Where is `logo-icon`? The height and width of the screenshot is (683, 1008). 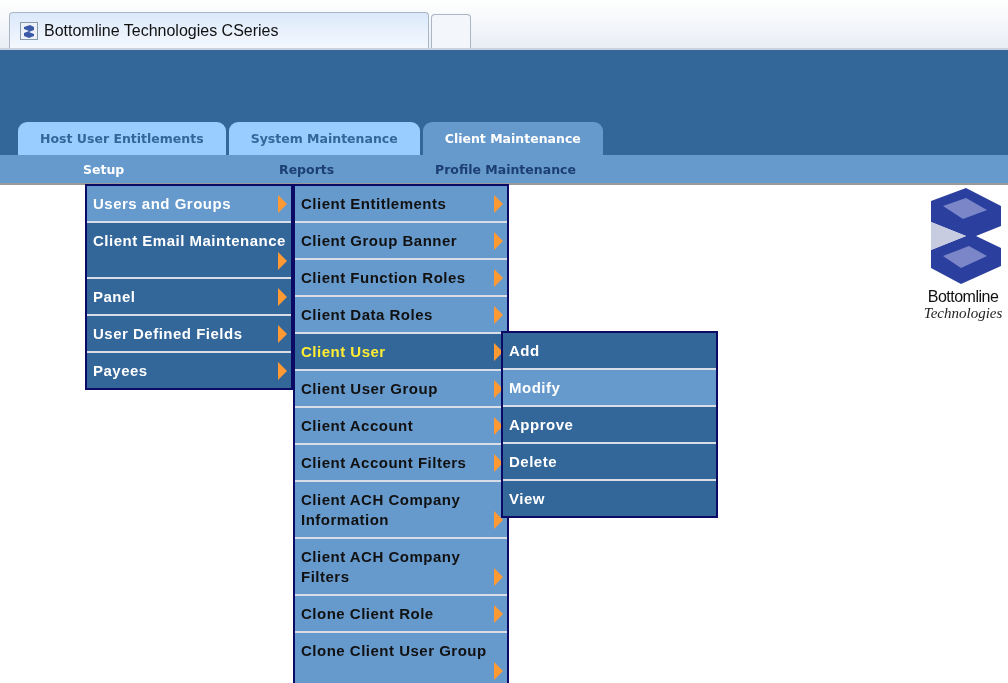 logo-icon is located at coordinates (29, 30).